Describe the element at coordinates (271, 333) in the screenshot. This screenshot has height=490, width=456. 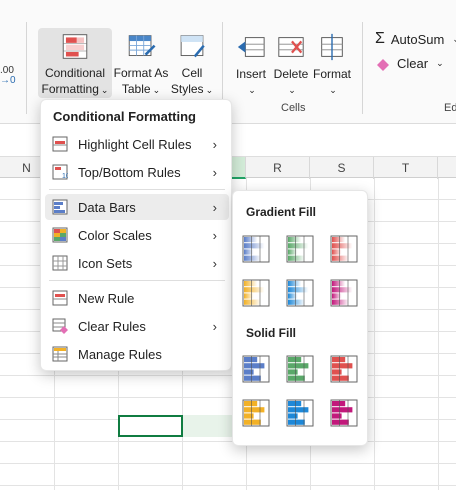
I see `solid-fill-heading: Solid Fill` at that location.